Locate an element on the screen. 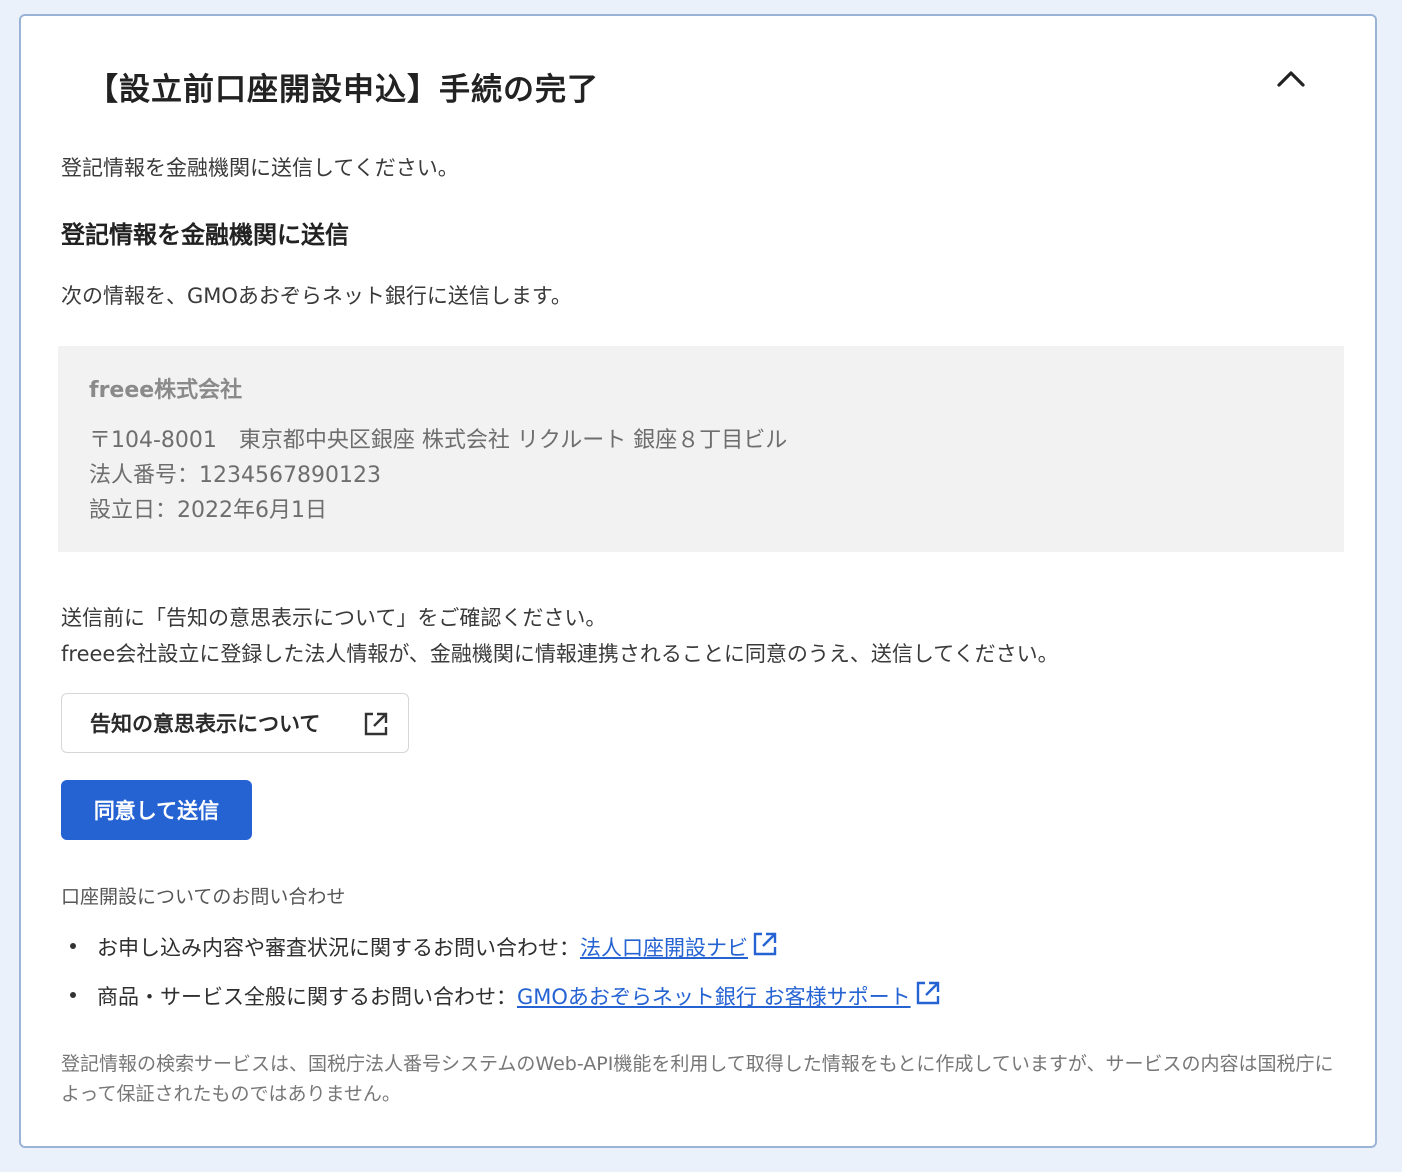  agree-and-send-button: 同意して送信 is located at coordinates (156, 810).